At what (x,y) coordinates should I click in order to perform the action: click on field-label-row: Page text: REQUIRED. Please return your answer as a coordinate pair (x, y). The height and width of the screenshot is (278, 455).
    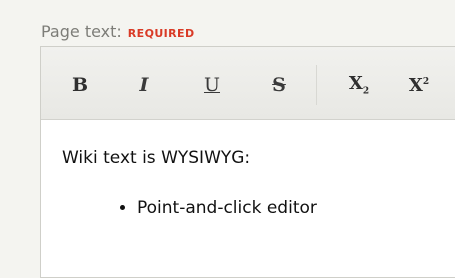
    Looking at the image, I should click on (117, 33).